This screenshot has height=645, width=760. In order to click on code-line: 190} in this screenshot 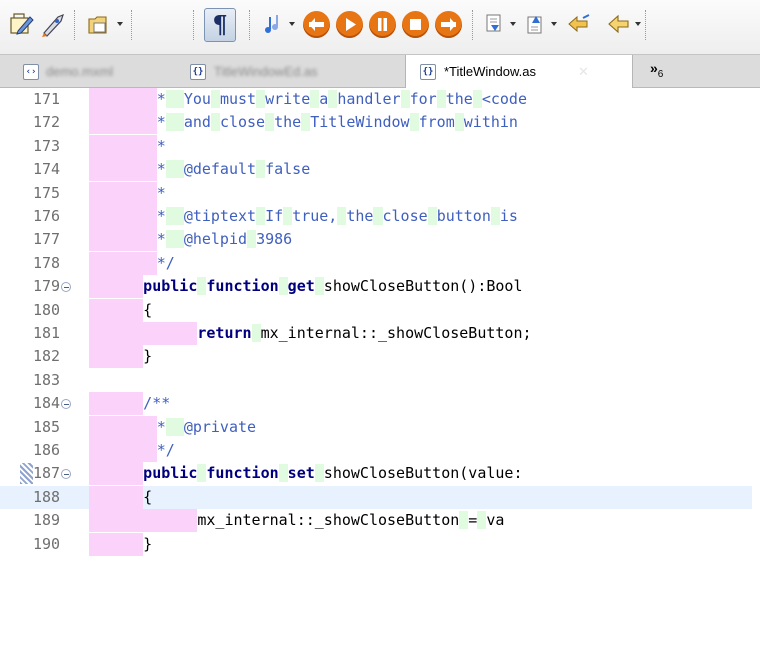, I will do `click(380, 544)`.